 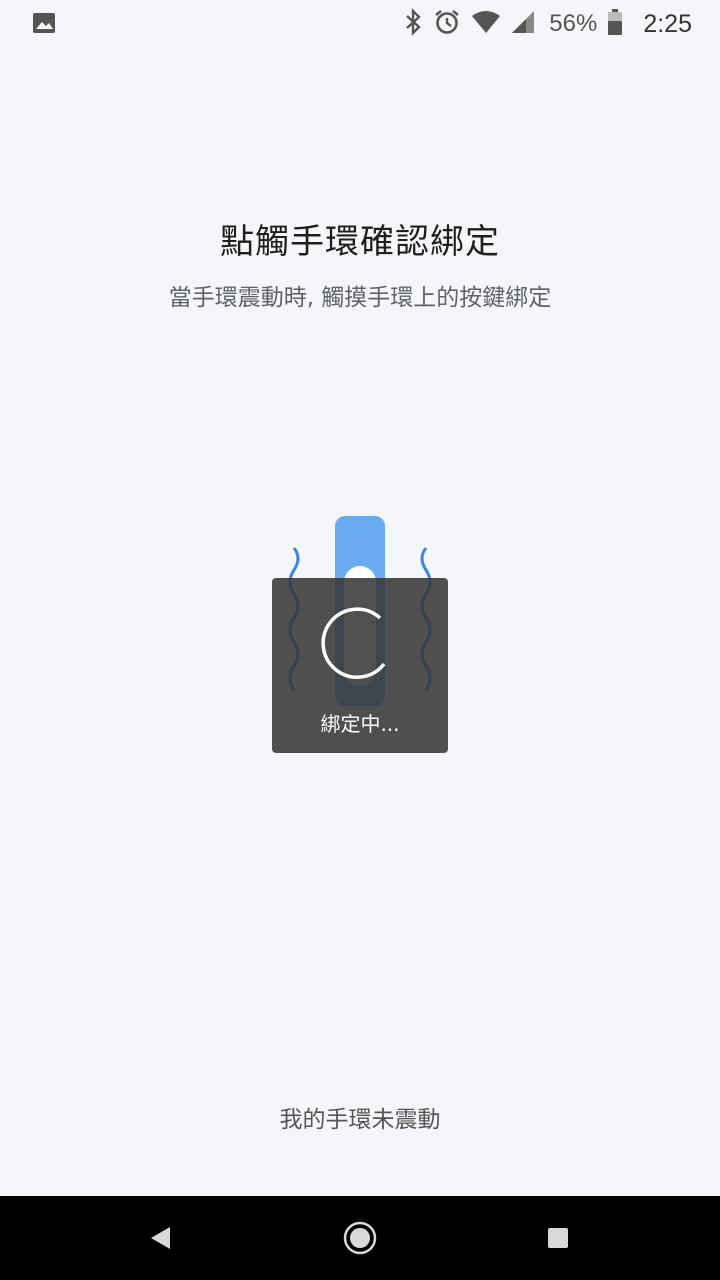 I want to click on cell-signal-icon, so click(x=523, y=24).